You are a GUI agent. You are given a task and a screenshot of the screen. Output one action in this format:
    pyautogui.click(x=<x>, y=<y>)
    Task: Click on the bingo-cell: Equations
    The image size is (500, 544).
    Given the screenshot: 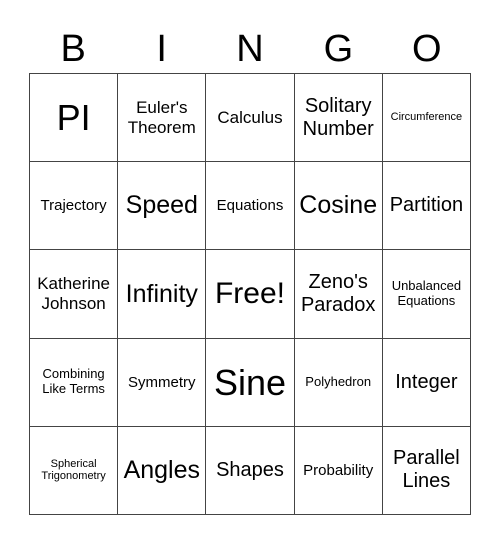 What is the action you would take?
    pyautogui.click(x=250, y=206)
    